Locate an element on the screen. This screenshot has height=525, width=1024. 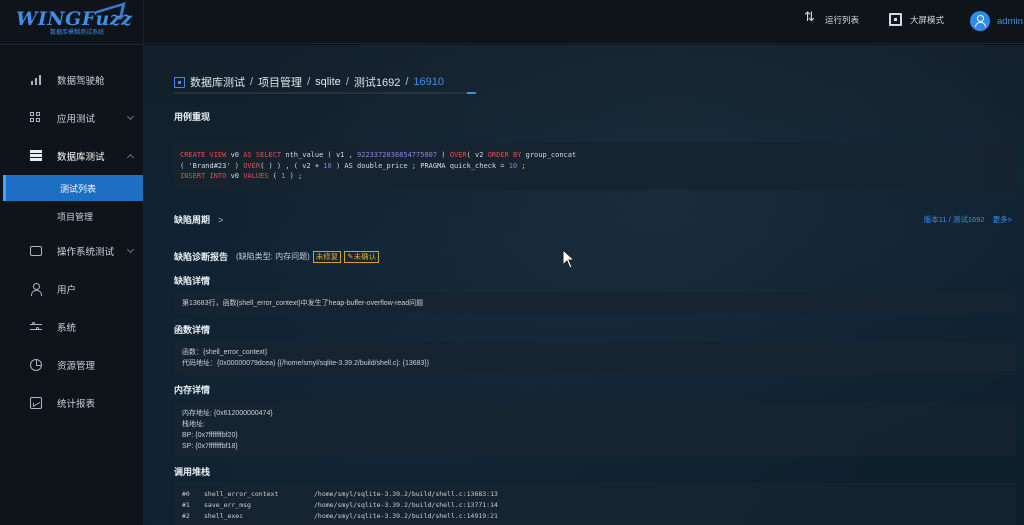
sidebar-item-os-test: 操作系统测试 is located at coordinates (71, 251).